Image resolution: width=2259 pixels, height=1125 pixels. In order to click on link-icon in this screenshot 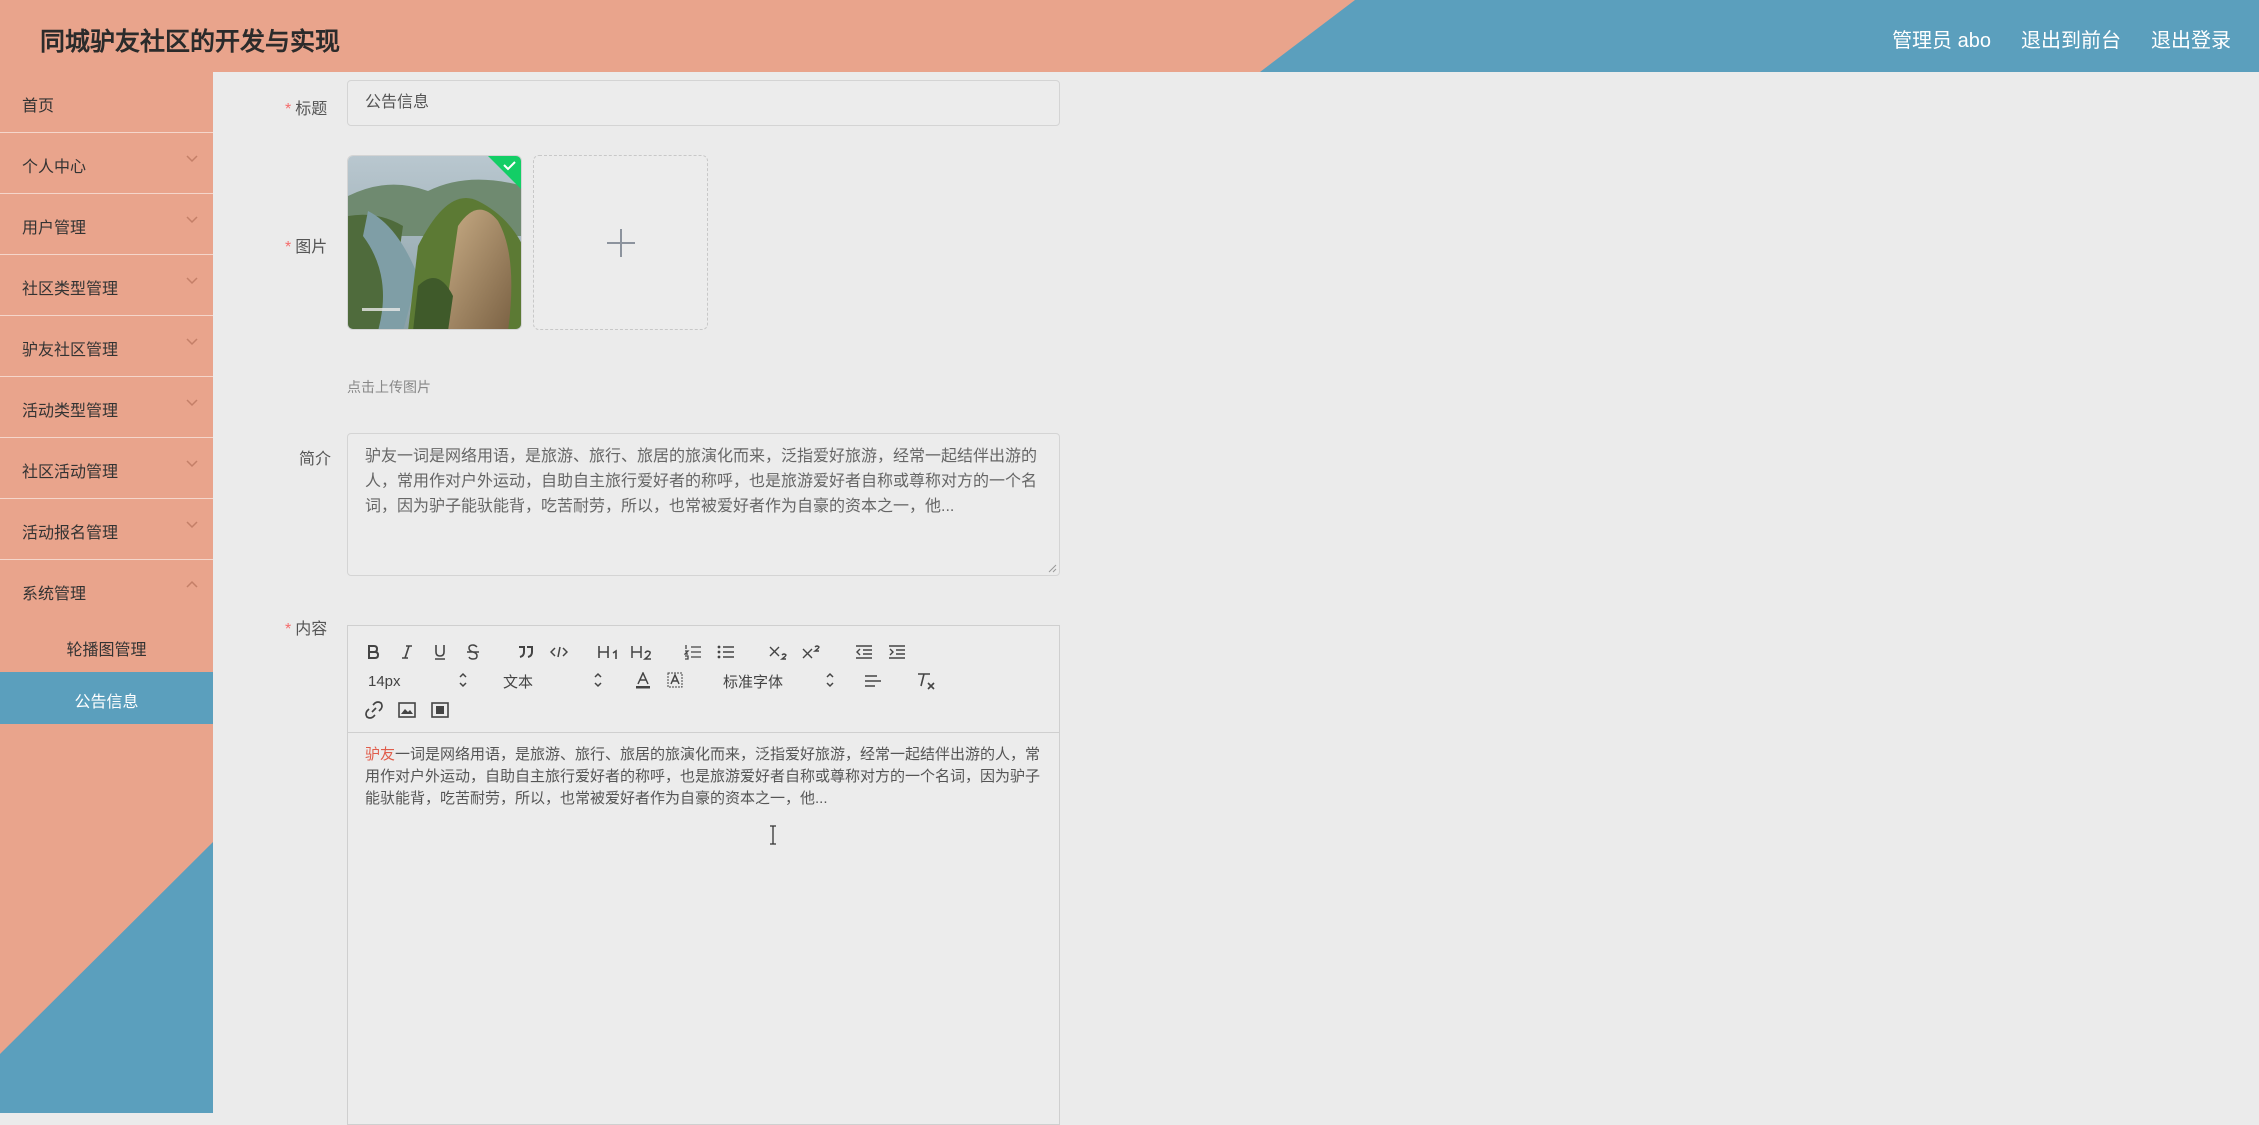, I will do `click(374, 710)`.